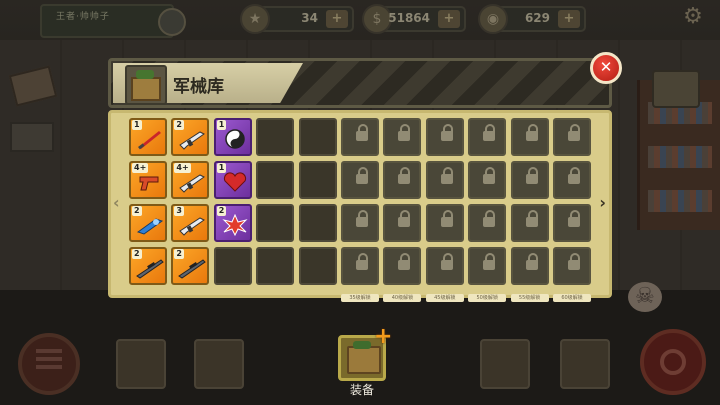  What do you see at coordinates (235, 139) in the screenshot?
I see `yin-yang-icon` at bounding box center [235, 139].